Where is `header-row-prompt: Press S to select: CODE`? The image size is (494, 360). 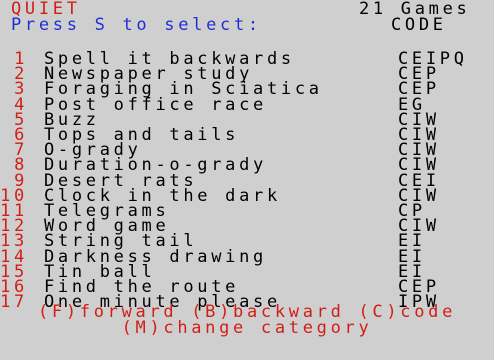
header-row-prompt: Press S to select: CODE is located at coordinates (247, 25).